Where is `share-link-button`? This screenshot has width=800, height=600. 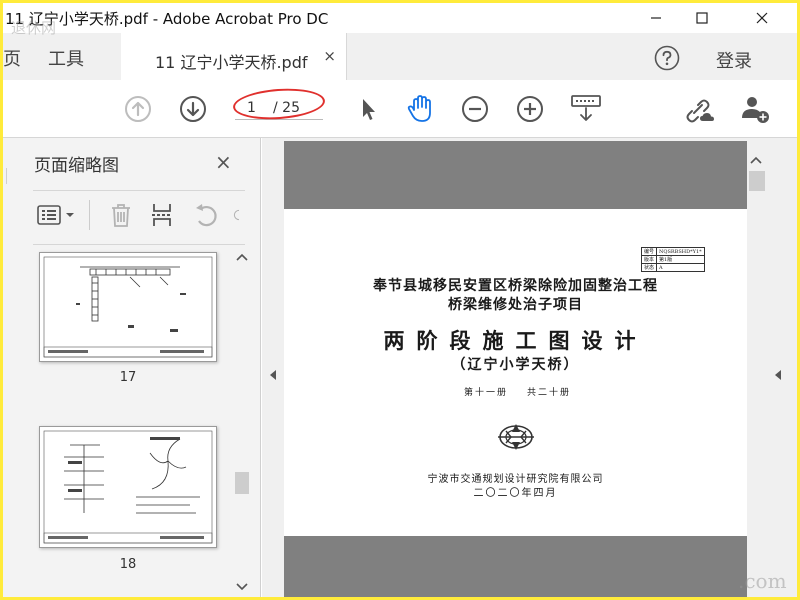 share-link-button is located at coordinates (700, 109).